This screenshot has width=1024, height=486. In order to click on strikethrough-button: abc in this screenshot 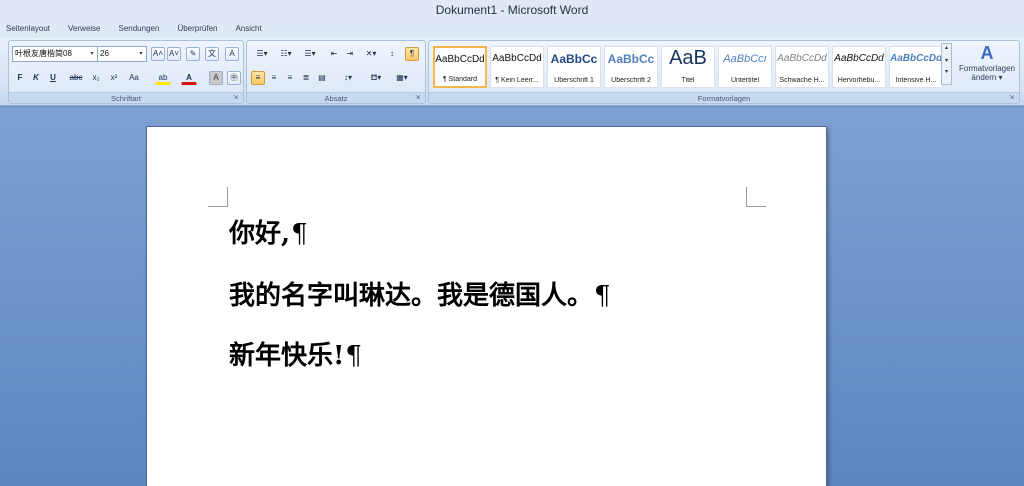, I will do `click(76, 78)`.